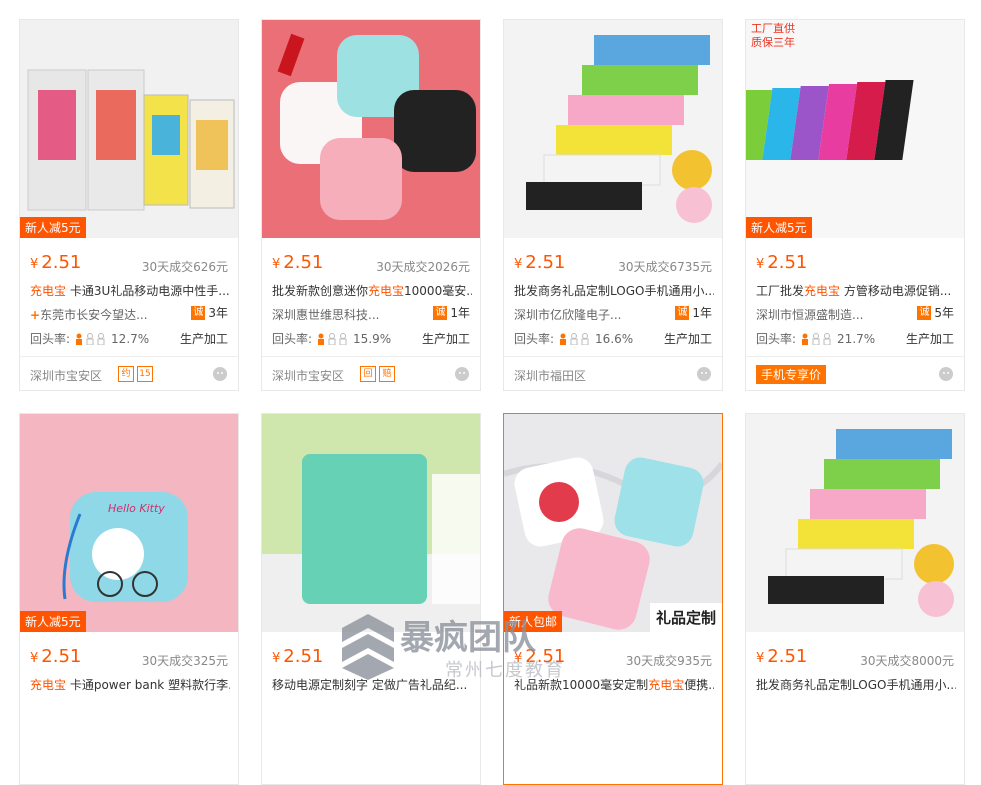  Describe the element at coordinates (550, 376) in the screenshot. I see `location: 深圳市福田区` at that location.